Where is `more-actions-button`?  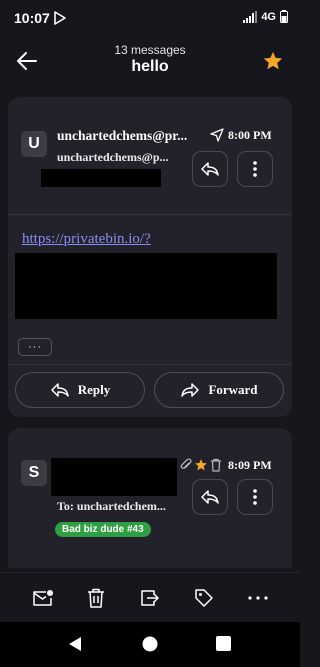 more-actions-button is located at coordinates (258, 598).